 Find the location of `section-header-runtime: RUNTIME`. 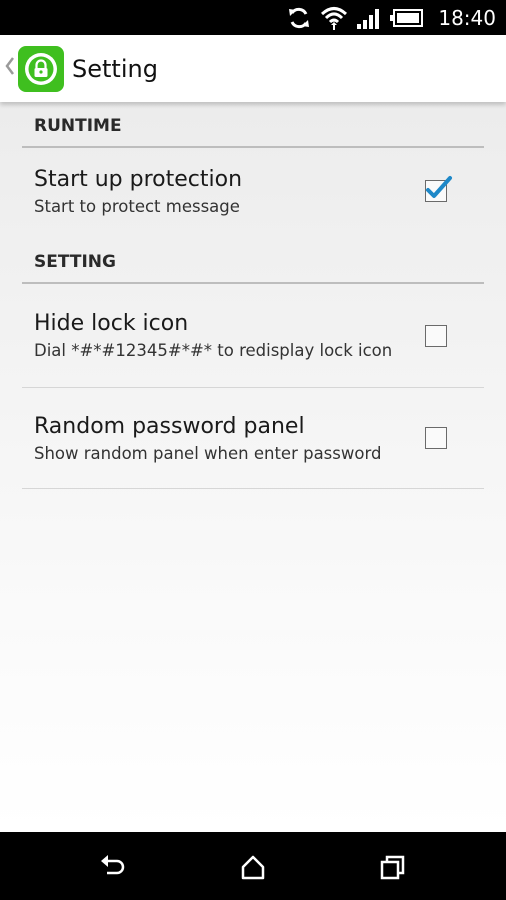

section-header-runtime: RUNTIME is located at coordinates (253, 129).